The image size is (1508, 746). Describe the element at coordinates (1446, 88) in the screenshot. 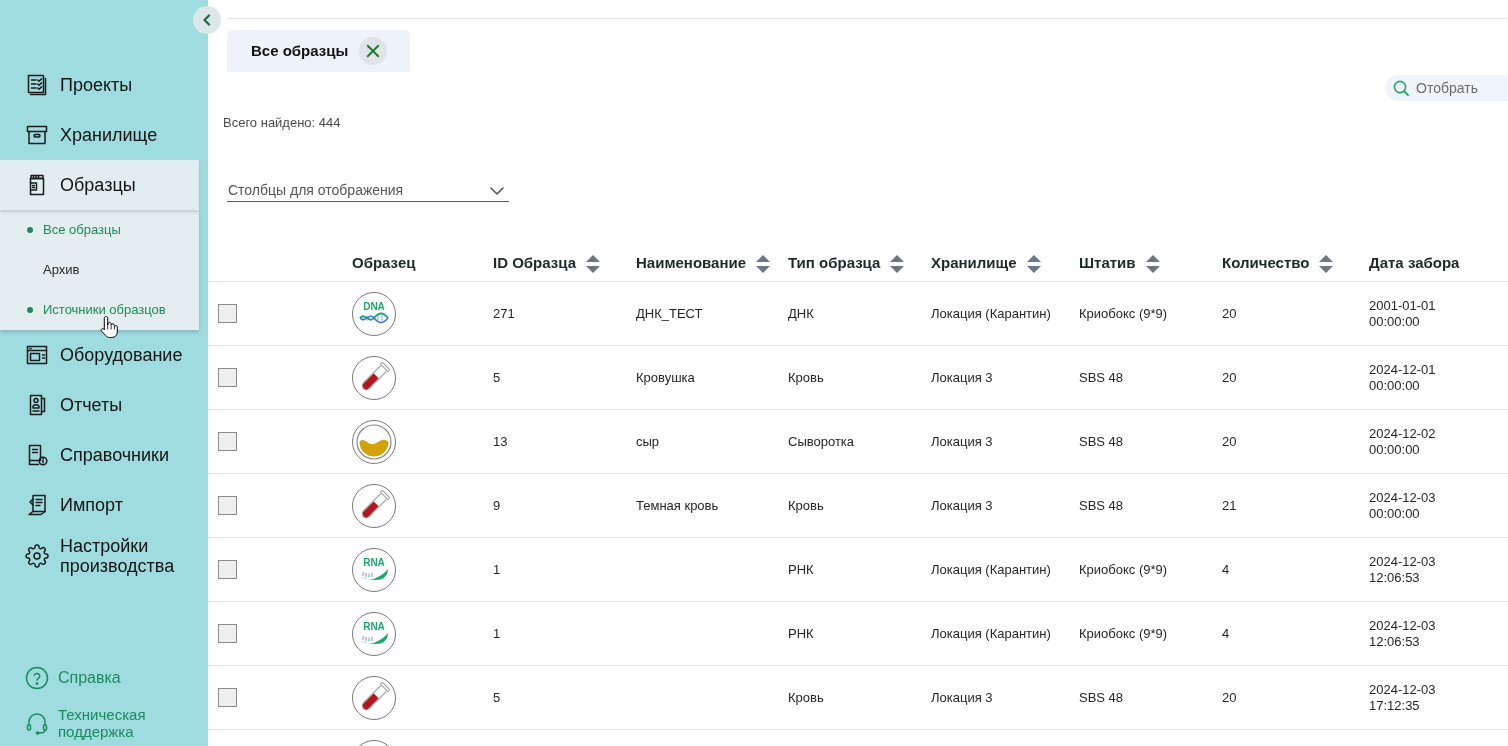

I see `search-field: Отобрать` at that location.